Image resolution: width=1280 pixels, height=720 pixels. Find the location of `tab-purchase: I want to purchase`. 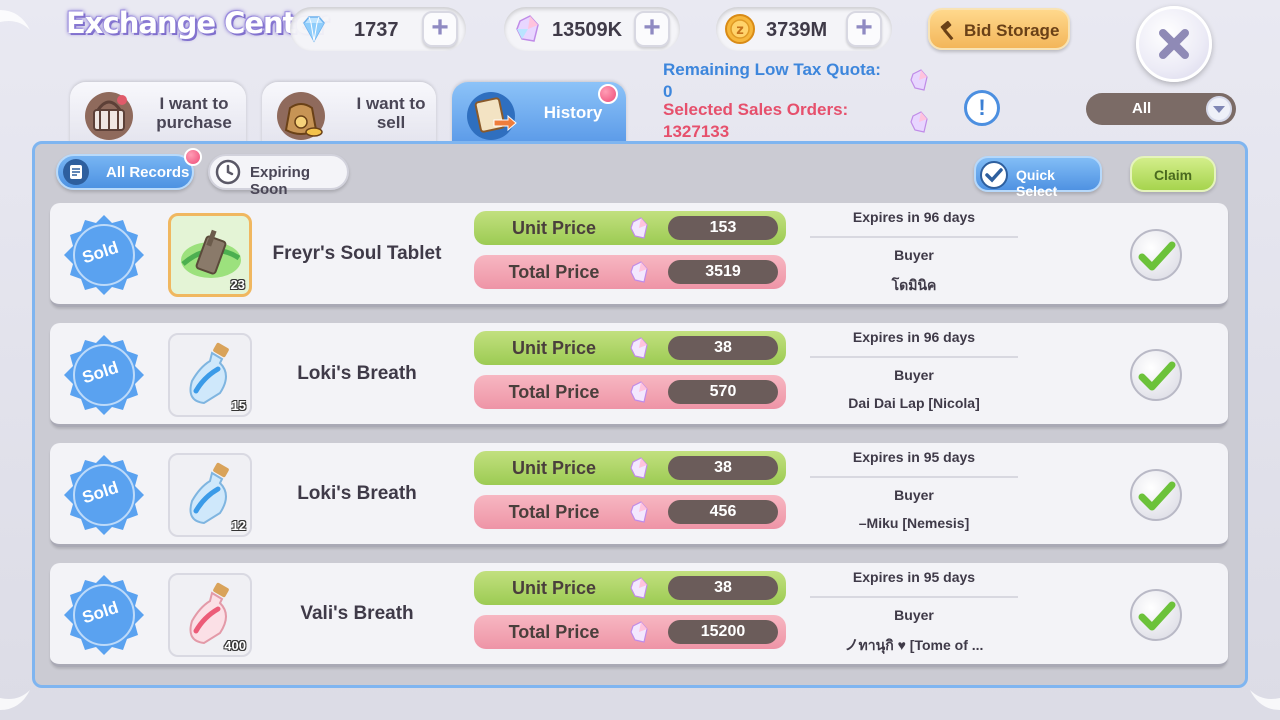

tab-purchase: I want to purchase is located at coordinates (158, 113).